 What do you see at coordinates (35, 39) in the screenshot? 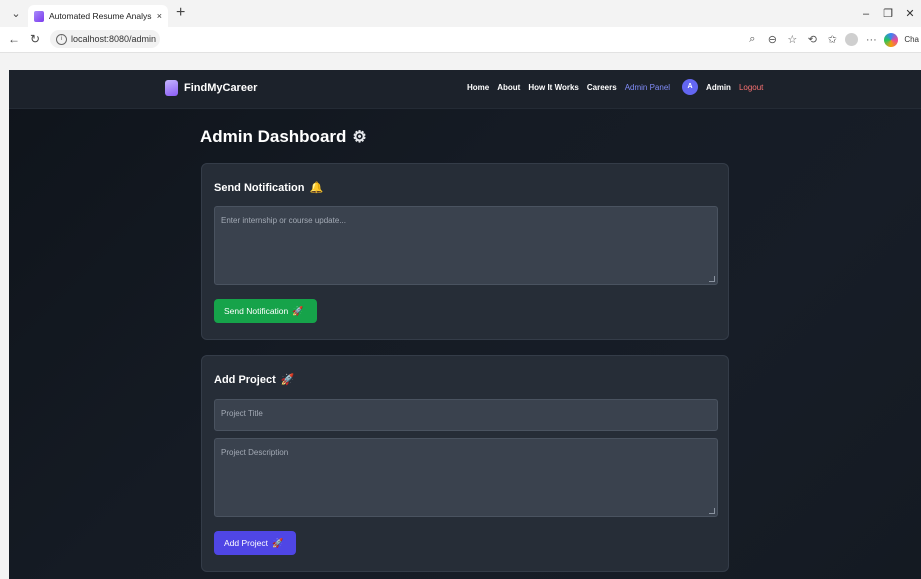
I see `reload-icon: ↻` at bounding box center [35, 39].